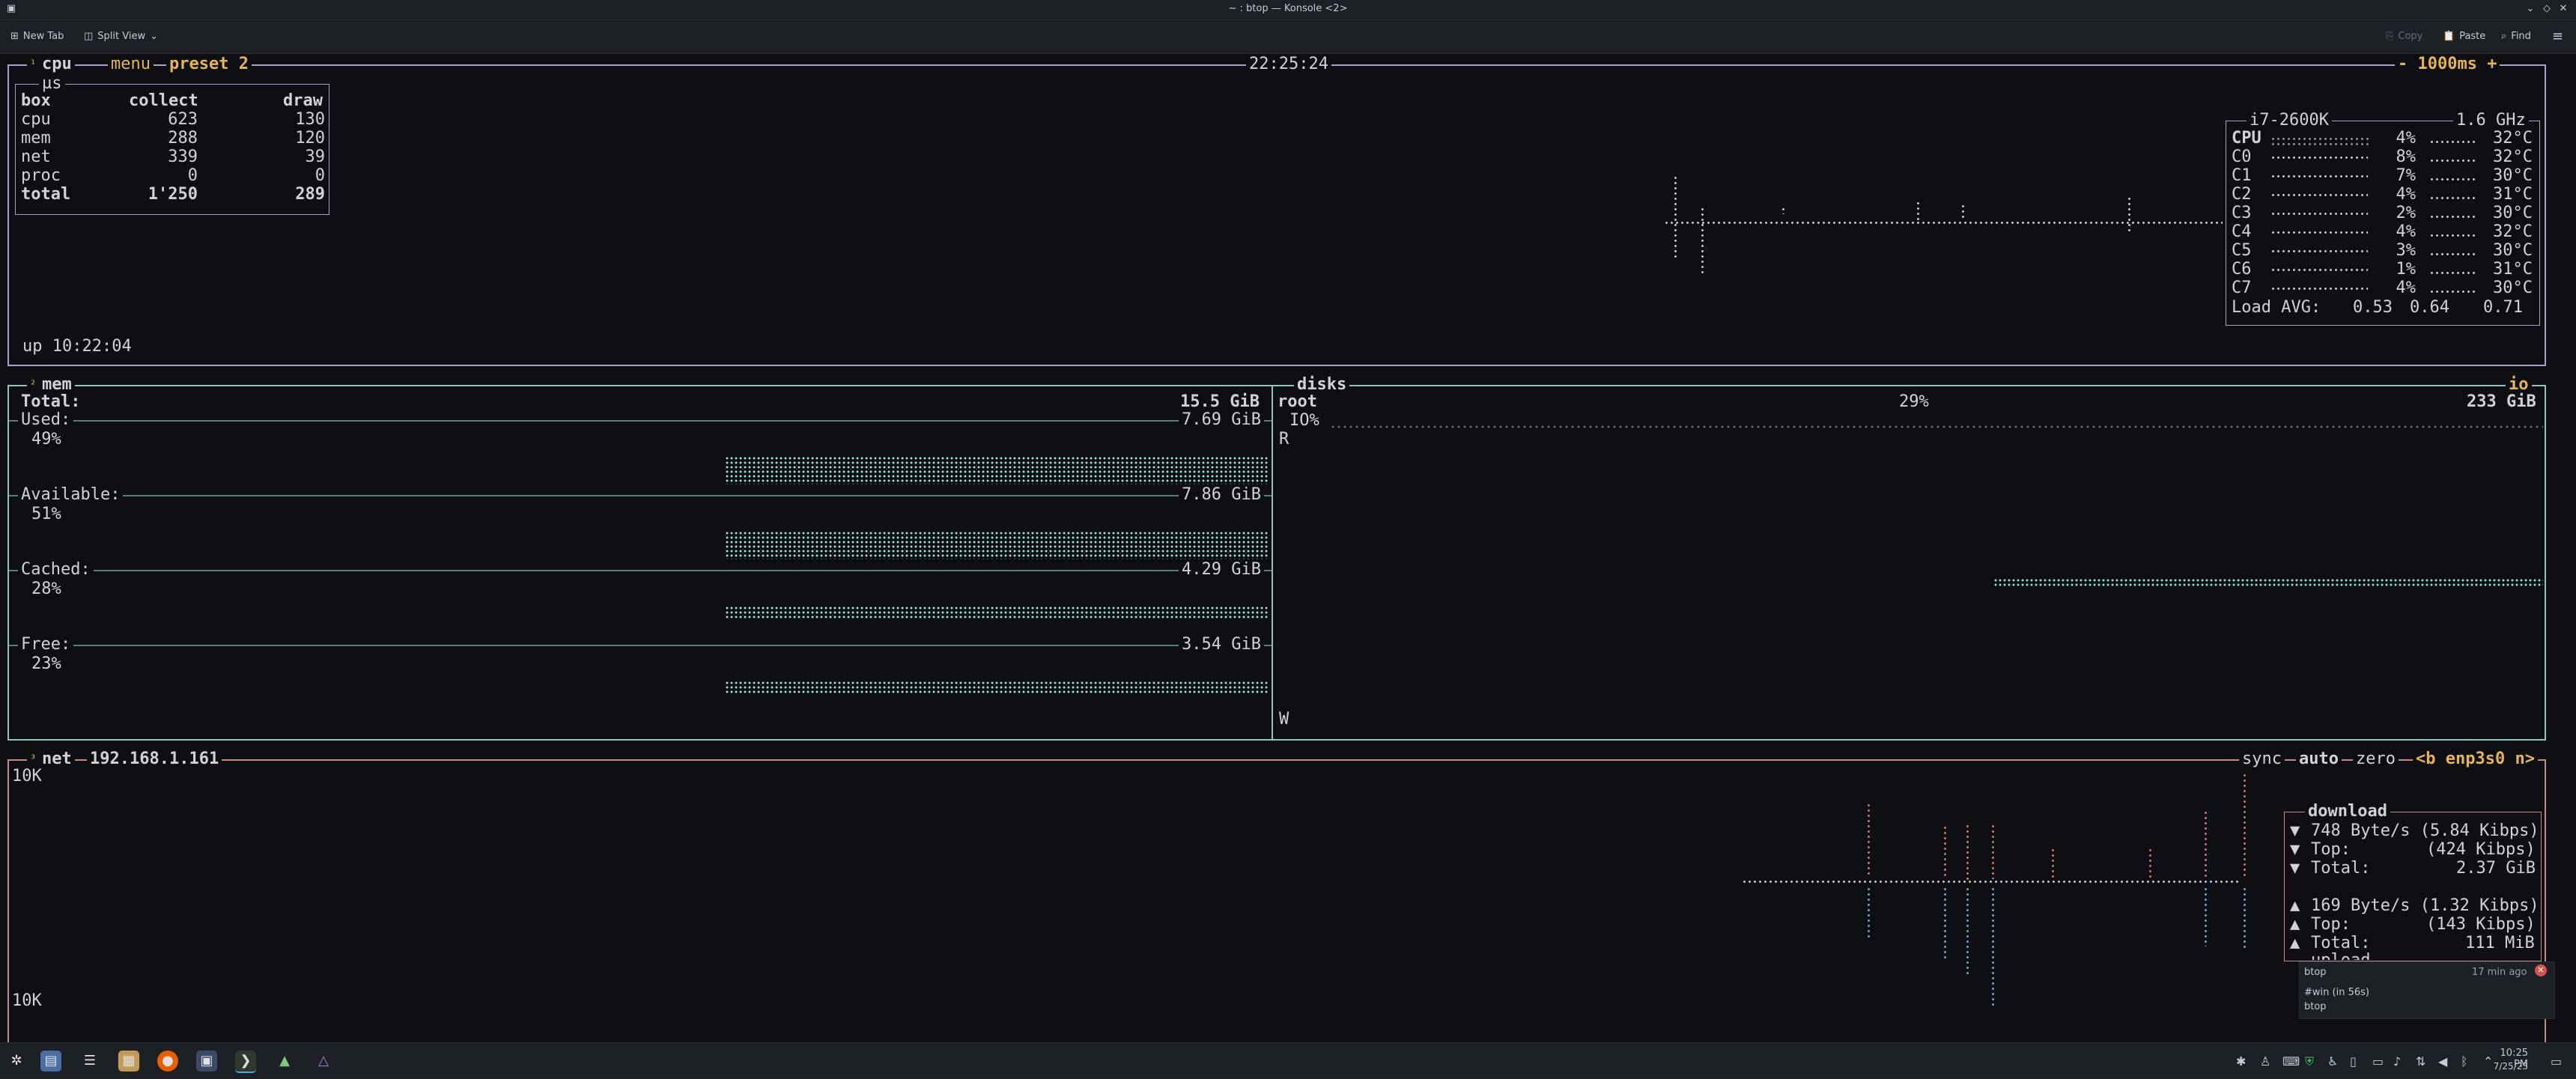  Describe the element at coordinates (183, 138) in the screenshot. I see `stats-row-collect: 288` at that location.